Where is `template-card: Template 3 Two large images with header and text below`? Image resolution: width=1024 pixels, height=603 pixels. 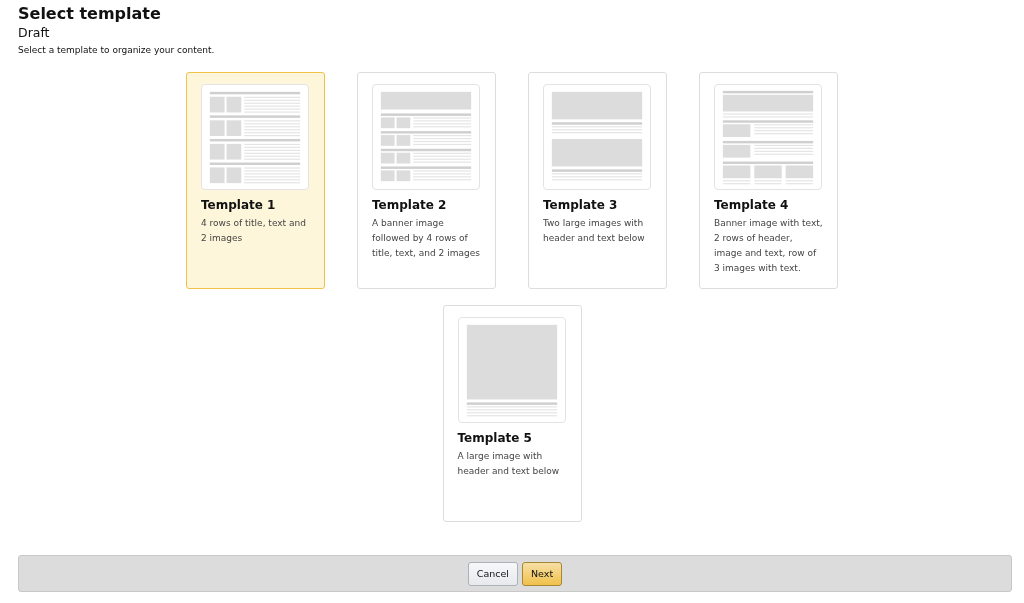
template-card: Template 3 Two large images with header and text below is located at coordinates (597, 180).